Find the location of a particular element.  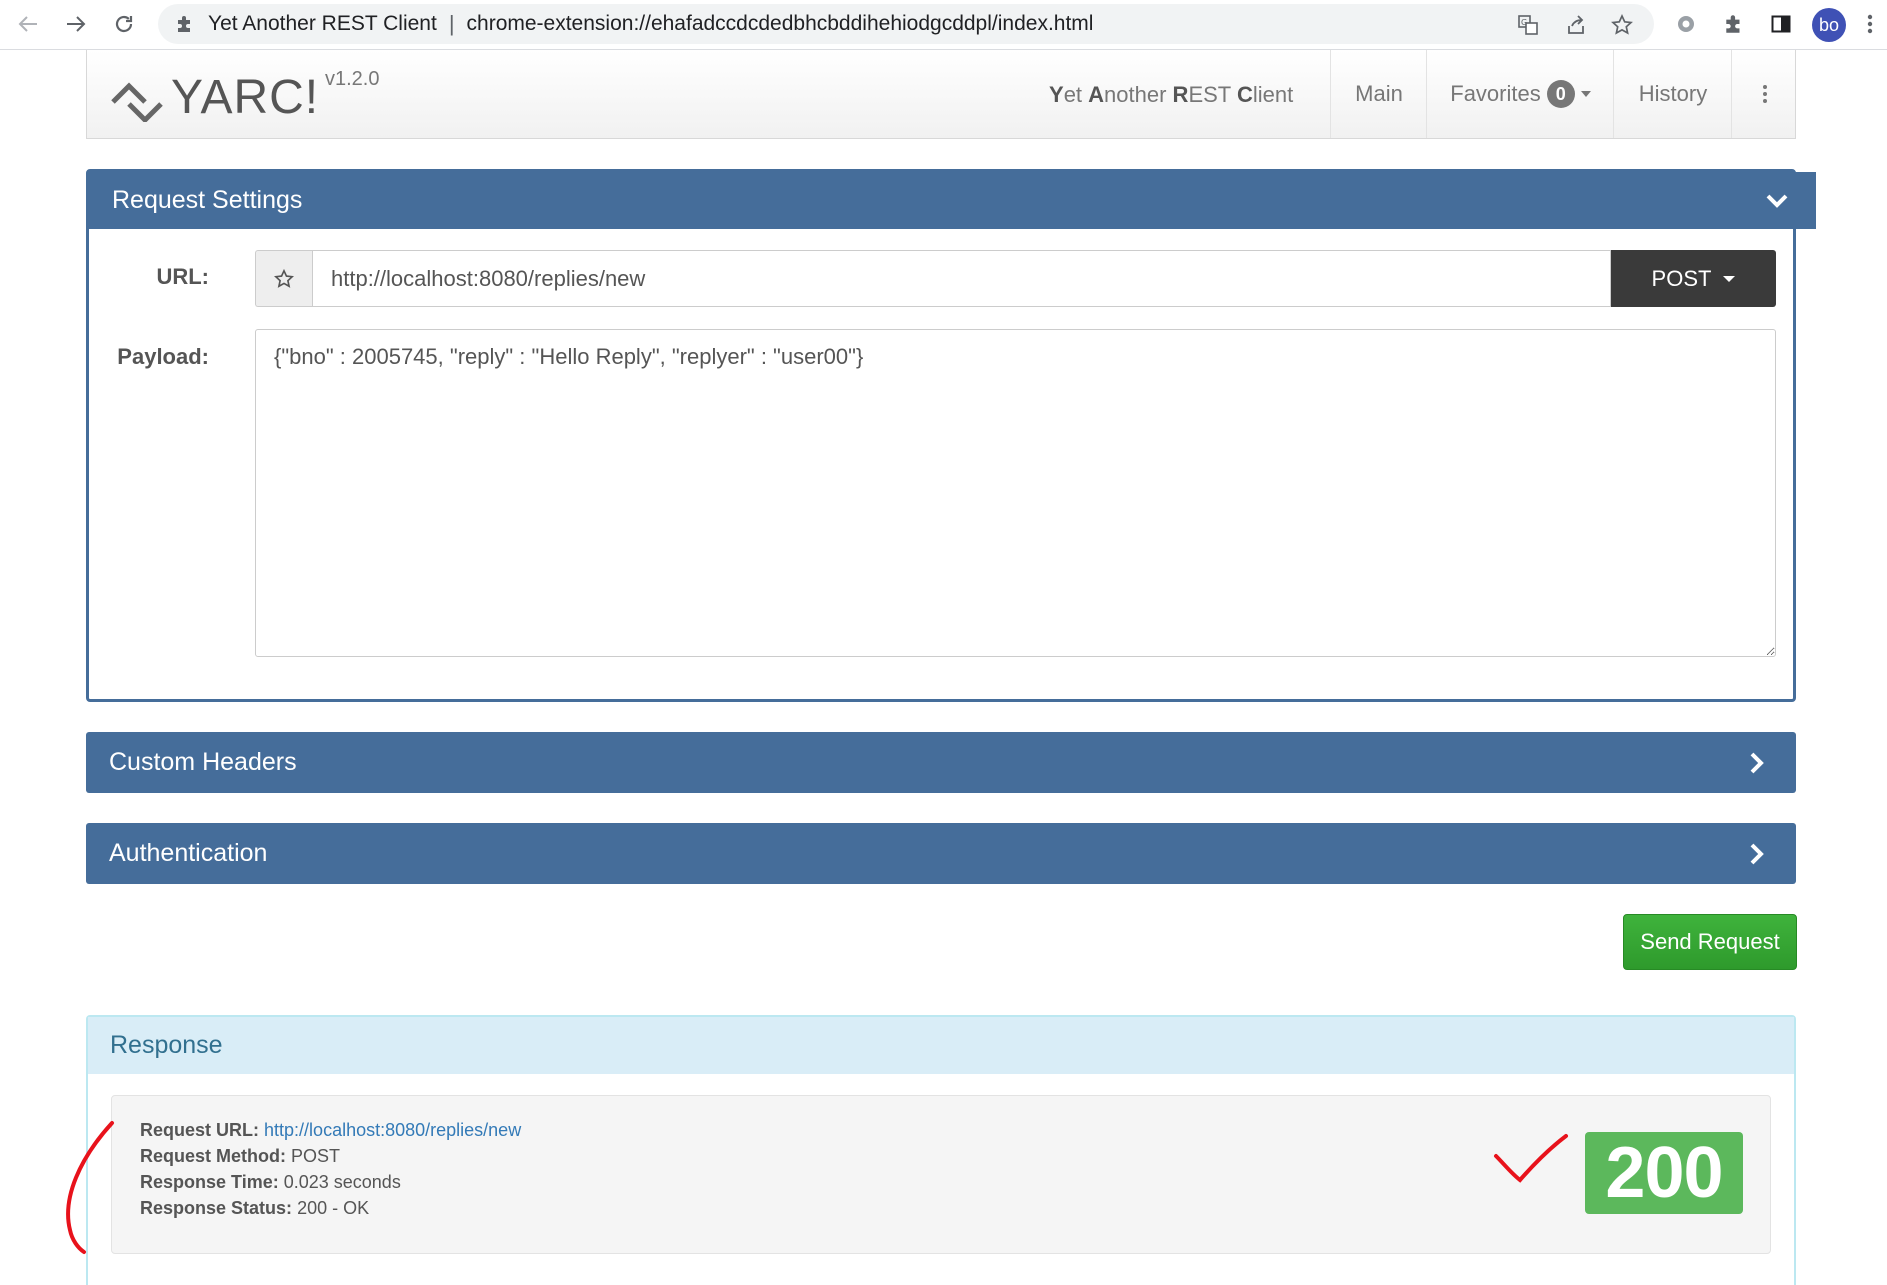

nav-main: Main is located at coordinates (1378, 94).